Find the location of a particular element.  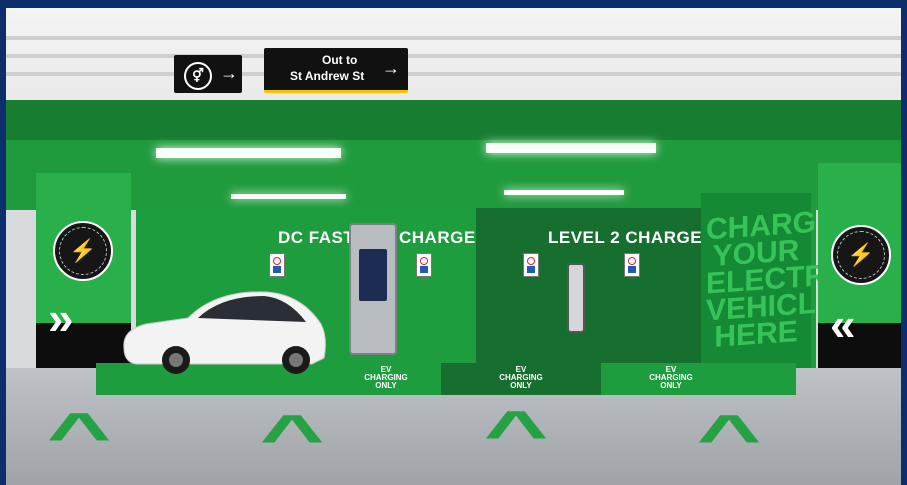

electric-car is located at coordinates (224, 332).